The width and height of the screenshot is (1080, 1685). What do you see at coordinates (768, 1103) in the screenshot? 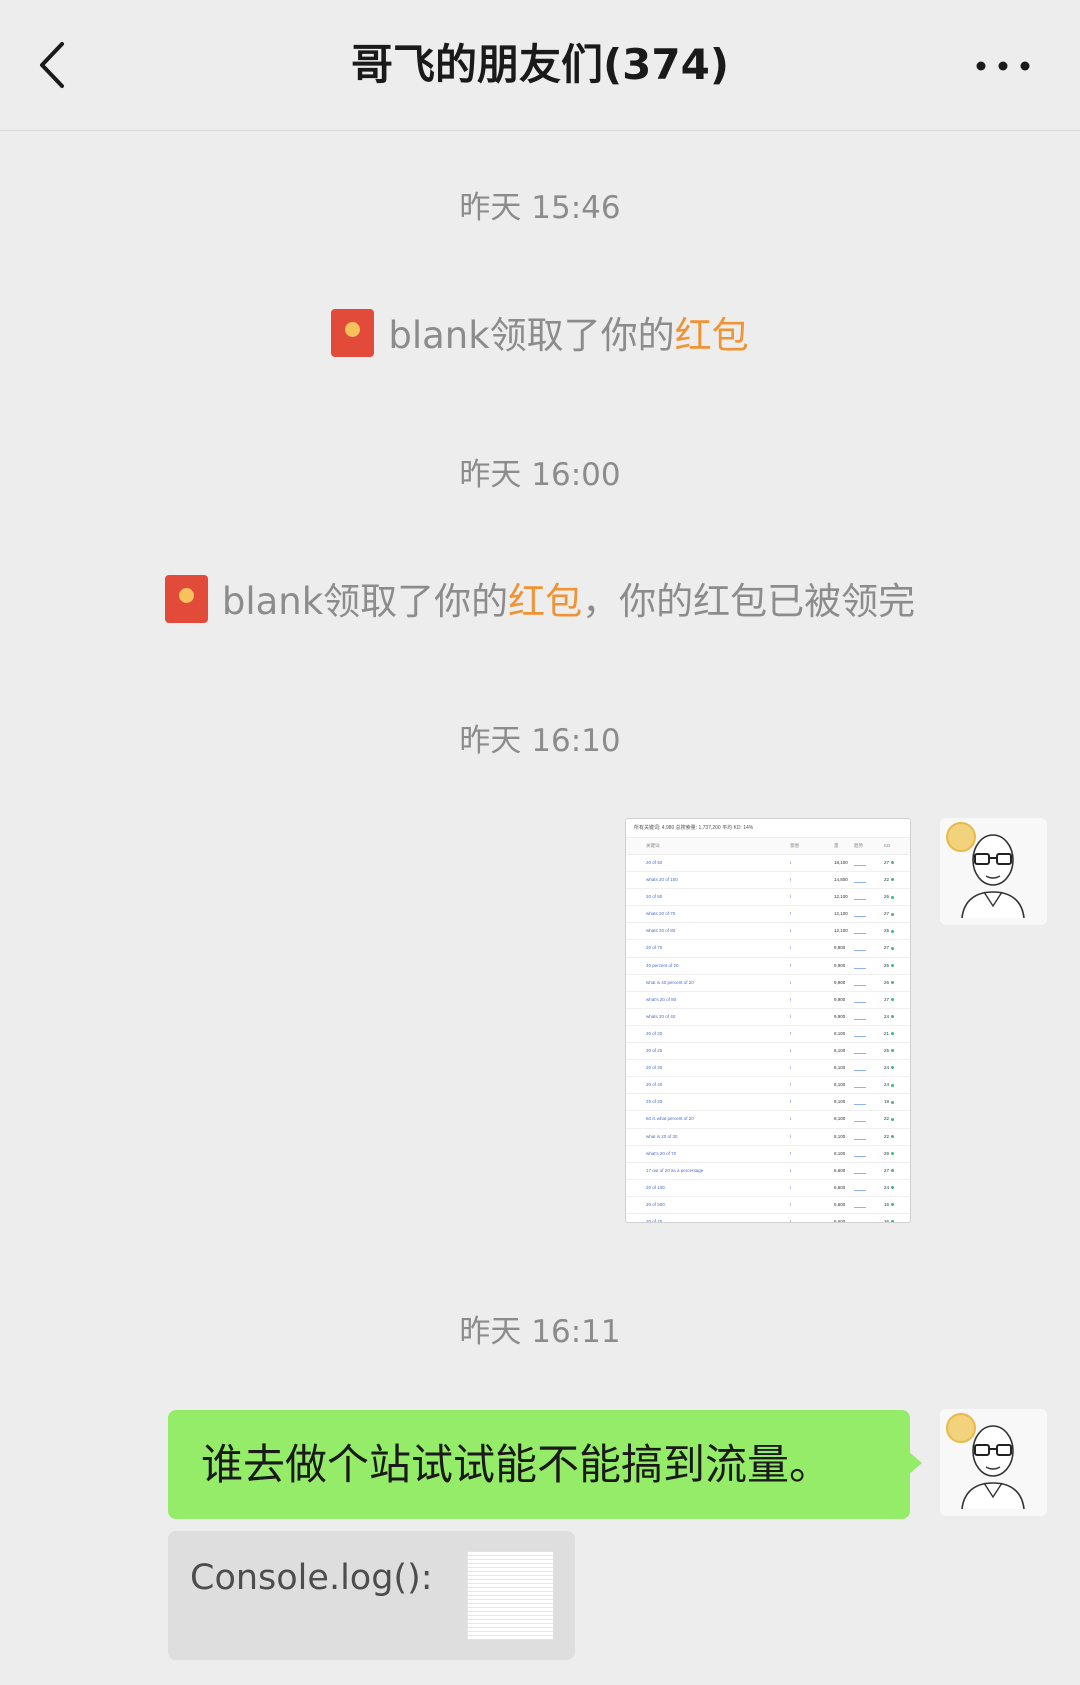
I see `table-row: 25 of 20 I 8,100 19` at bounding box center [768, 1103].